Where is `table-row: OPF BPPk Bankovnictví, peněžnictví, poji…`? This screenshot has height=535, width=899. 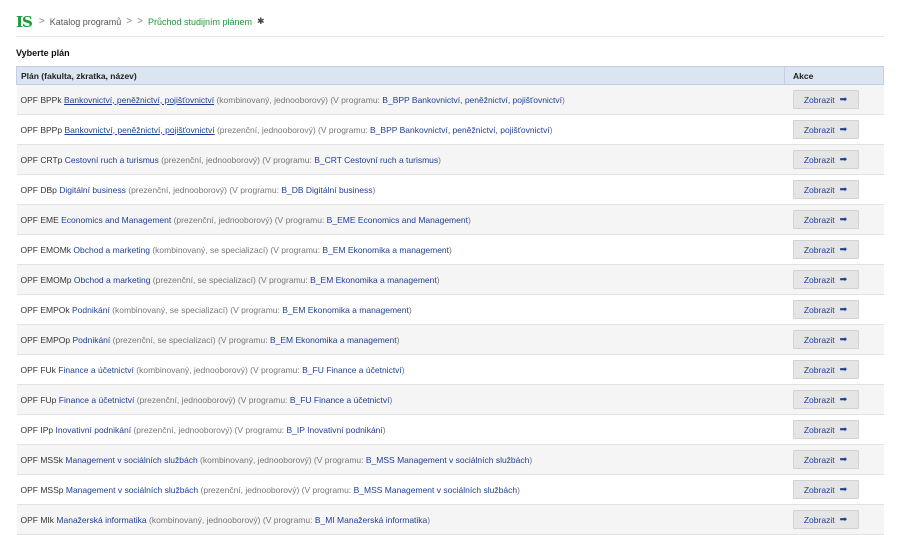
table-row: OPF BPPk Bankovnictví, peněžnictví, poji… is located at coordinates (450, 99).